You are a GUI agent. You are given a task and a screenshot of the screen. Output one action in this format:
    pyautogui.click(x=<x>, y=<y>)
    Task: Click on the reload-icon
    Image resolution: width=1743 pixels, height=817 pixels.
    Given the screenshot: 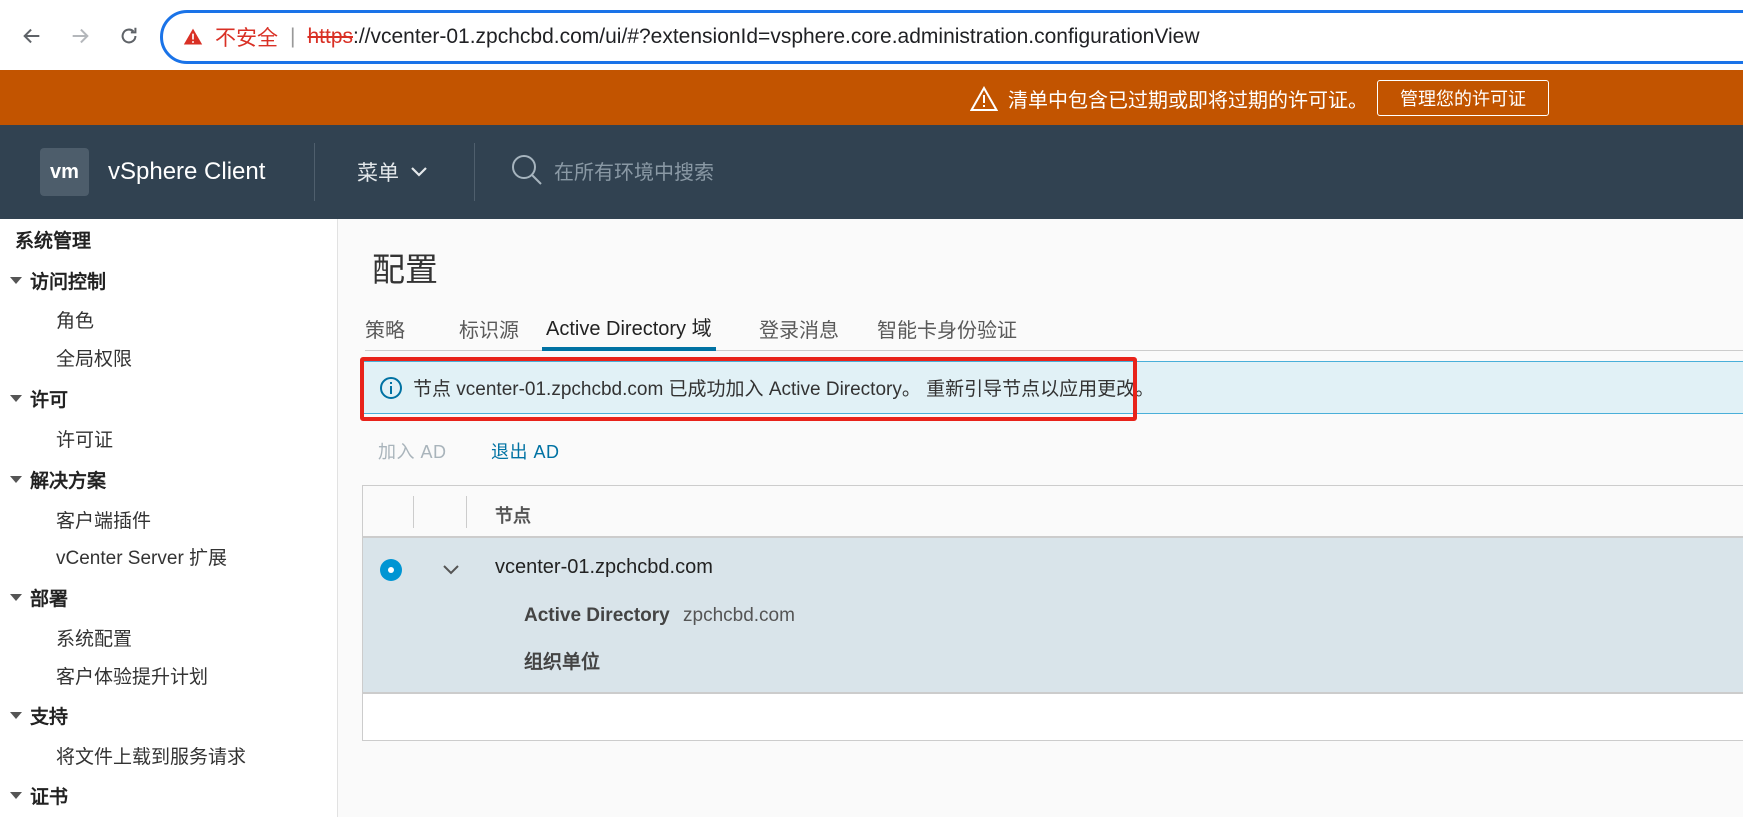 What is the action you would take?
    pyautogui.click(x=129, y=35)
    